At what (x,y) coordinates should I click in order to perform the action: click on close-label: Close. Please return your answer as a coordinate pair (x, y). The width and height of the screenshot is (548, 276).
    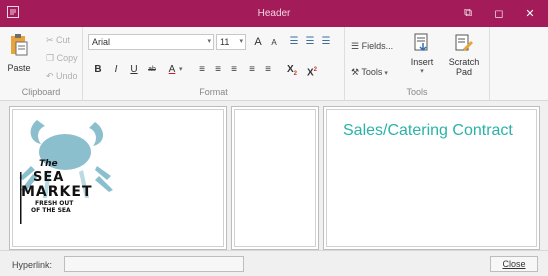
    Looking at the image, I should click on (514, 264).